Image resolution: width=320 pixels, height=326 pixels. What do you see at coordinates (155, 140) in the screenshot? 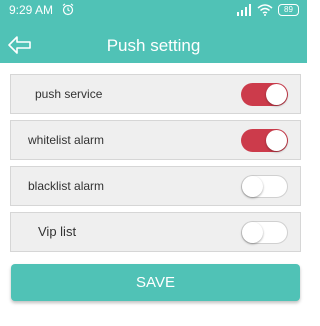
I see `setting-row-whitelist-alarm: whitelist alarm` at bounding box center [155, 140].